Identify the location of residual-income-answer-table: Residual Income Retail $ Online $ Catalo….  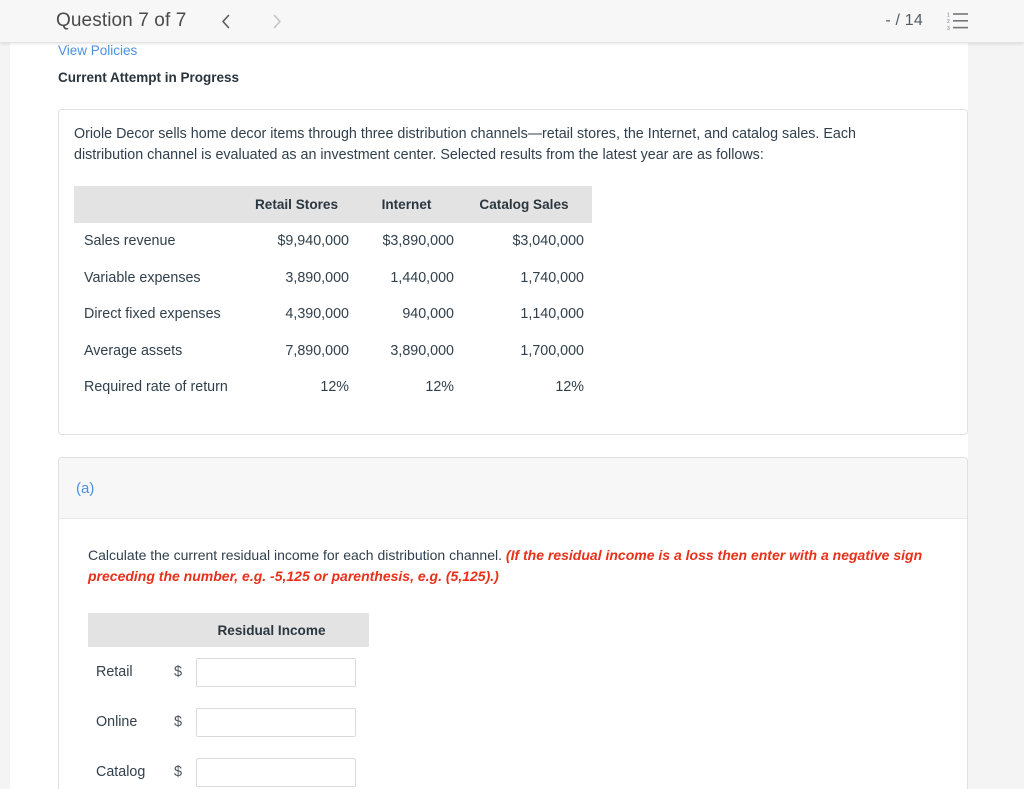
(228, 701).